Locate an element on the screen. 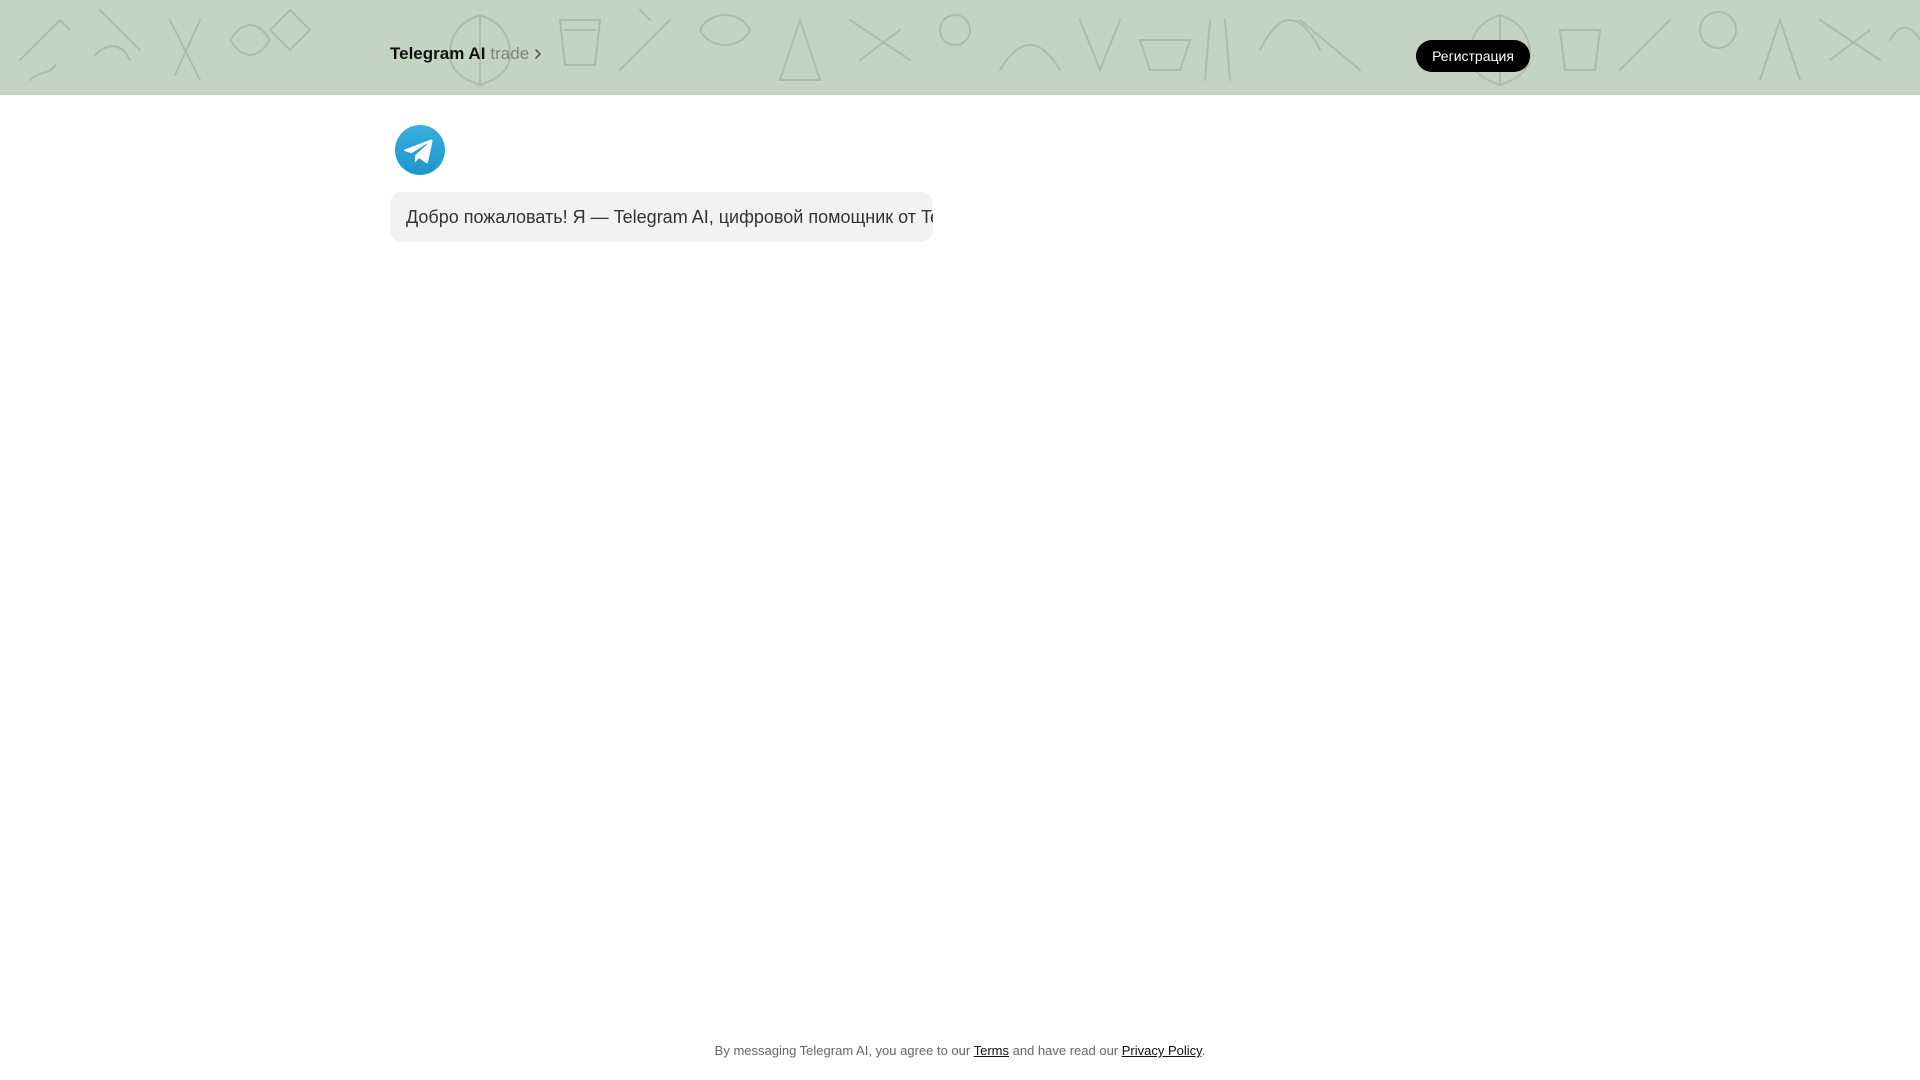  terms-link: Terms is located at coordinates (991, 1050).